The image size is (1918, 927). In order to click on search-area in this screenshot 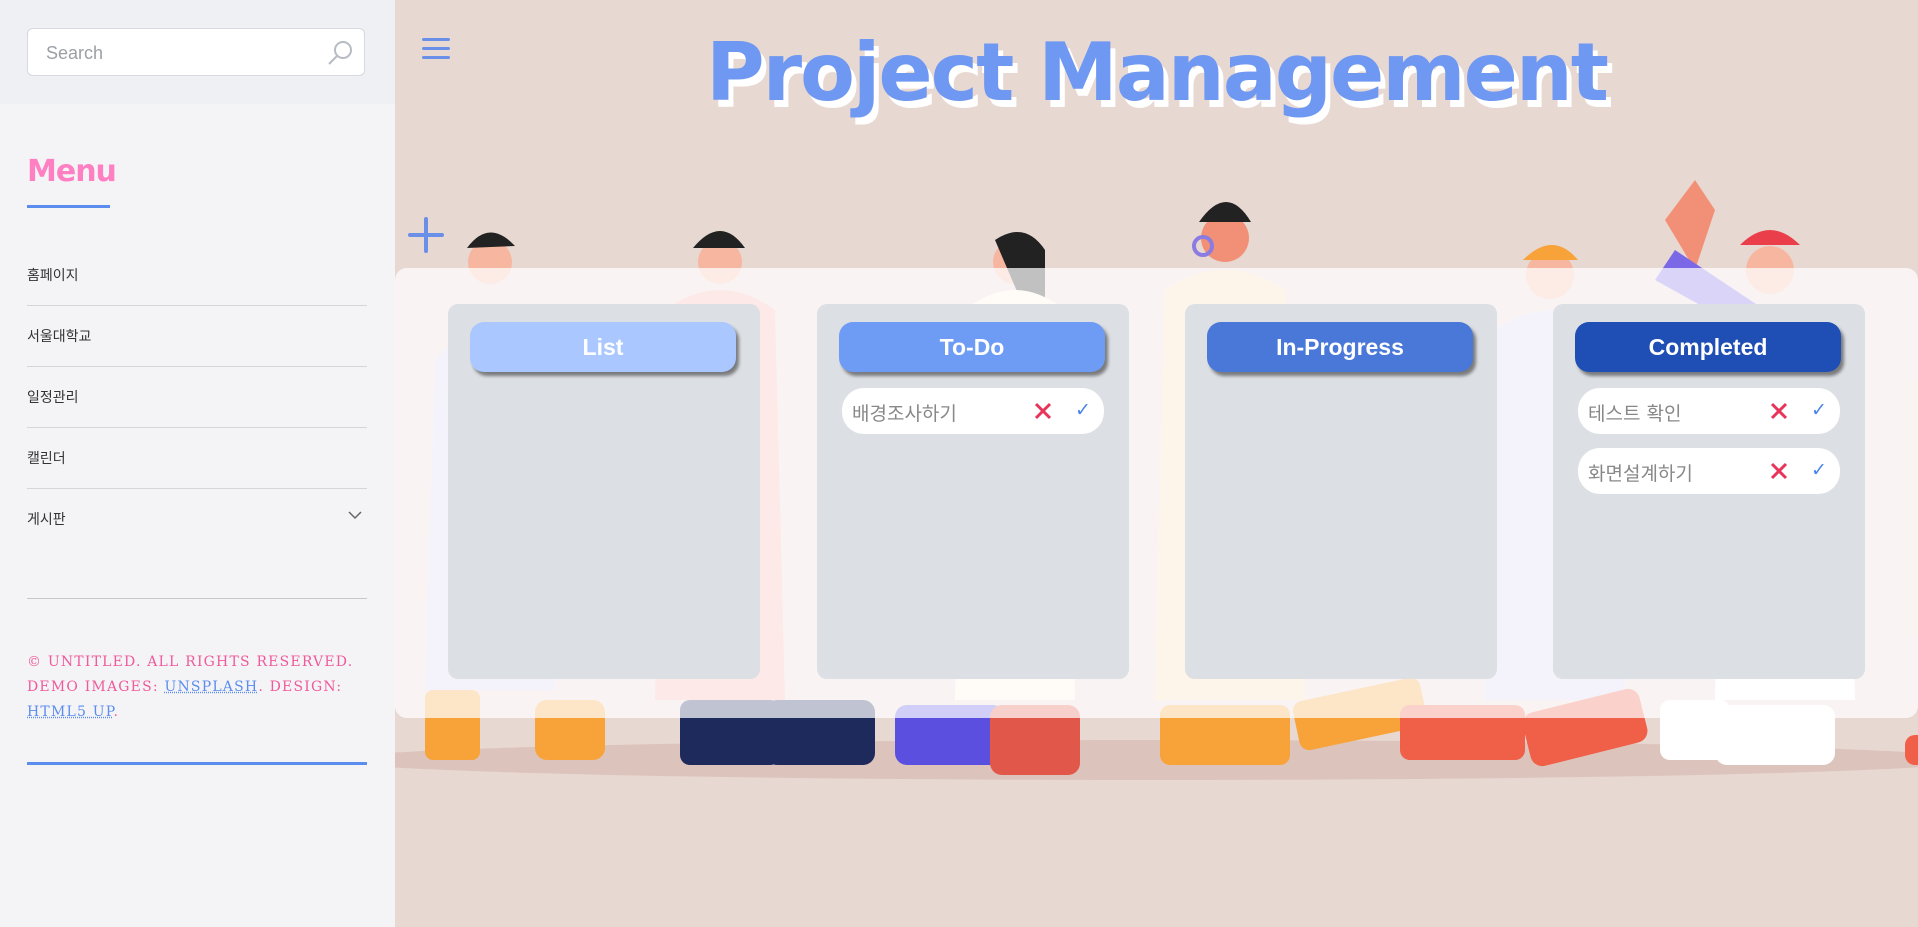, I will do `click(197, 52)`.